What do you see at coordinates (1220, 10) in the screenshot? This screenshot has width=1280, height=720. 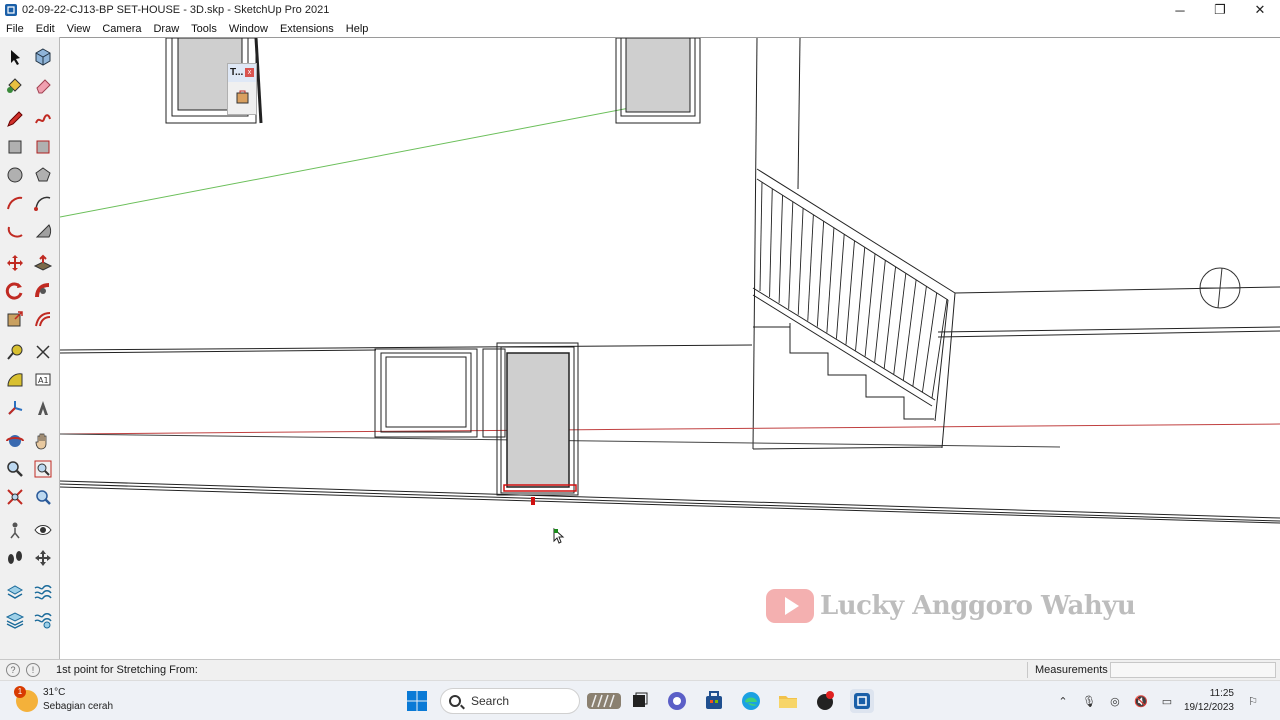 I see `maximize-button: ❐` at bounding box center [1220, 10].